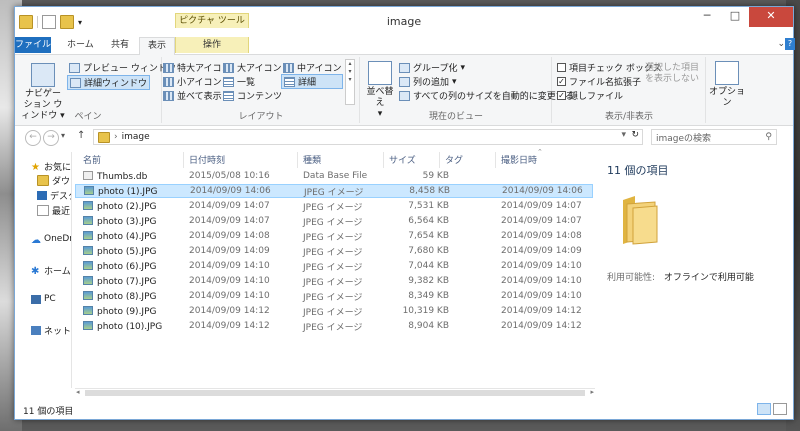  What do you see at coordinates (672, 74) in the screenshot?
I see `hide-selected-button: 選択した項目を表示しない` at bounding box center [672, 74].